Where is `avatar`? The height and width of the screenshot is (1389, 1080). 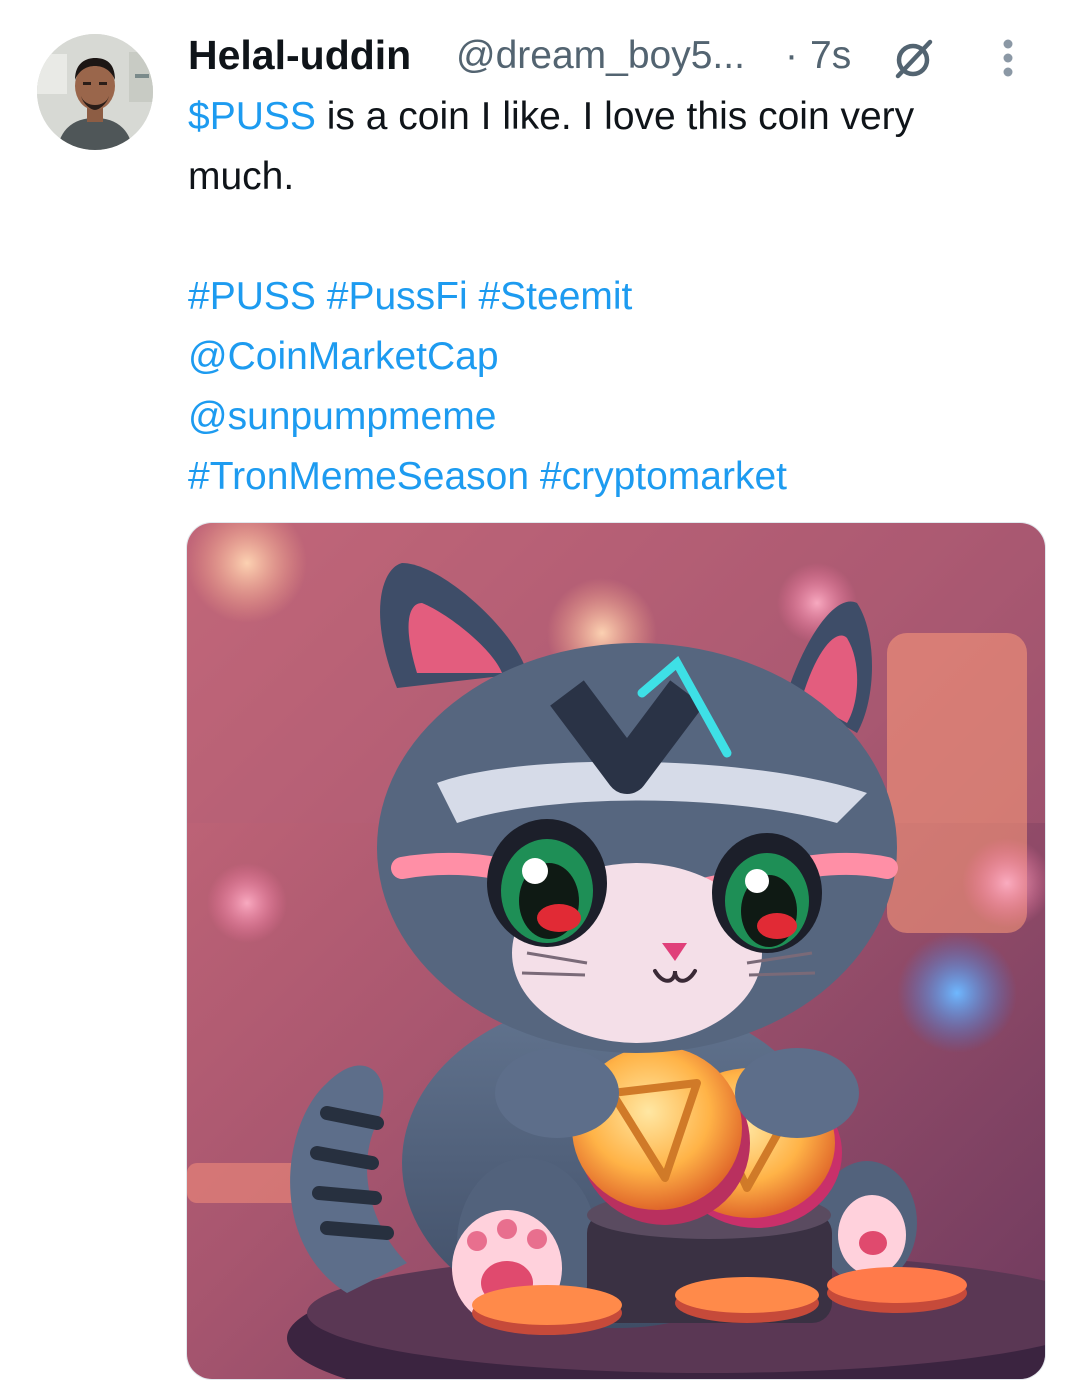 avatar is located at coordinates (95, 92).